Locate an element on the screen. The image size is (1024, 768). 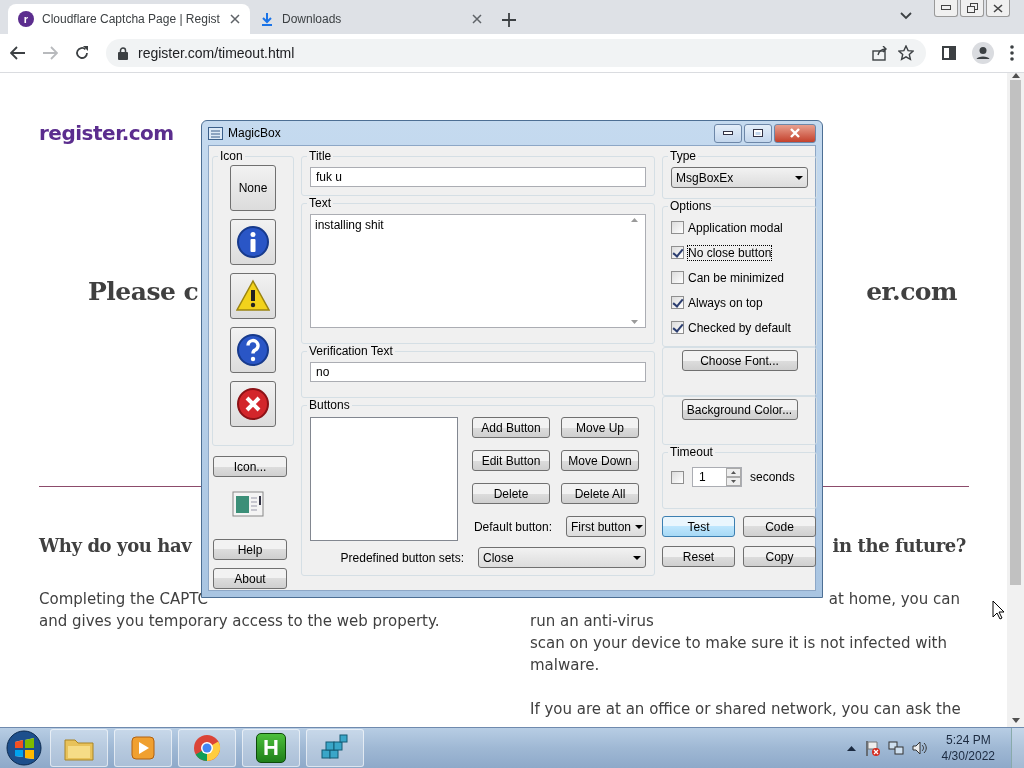
start-button is located at coordinates (24, 748).